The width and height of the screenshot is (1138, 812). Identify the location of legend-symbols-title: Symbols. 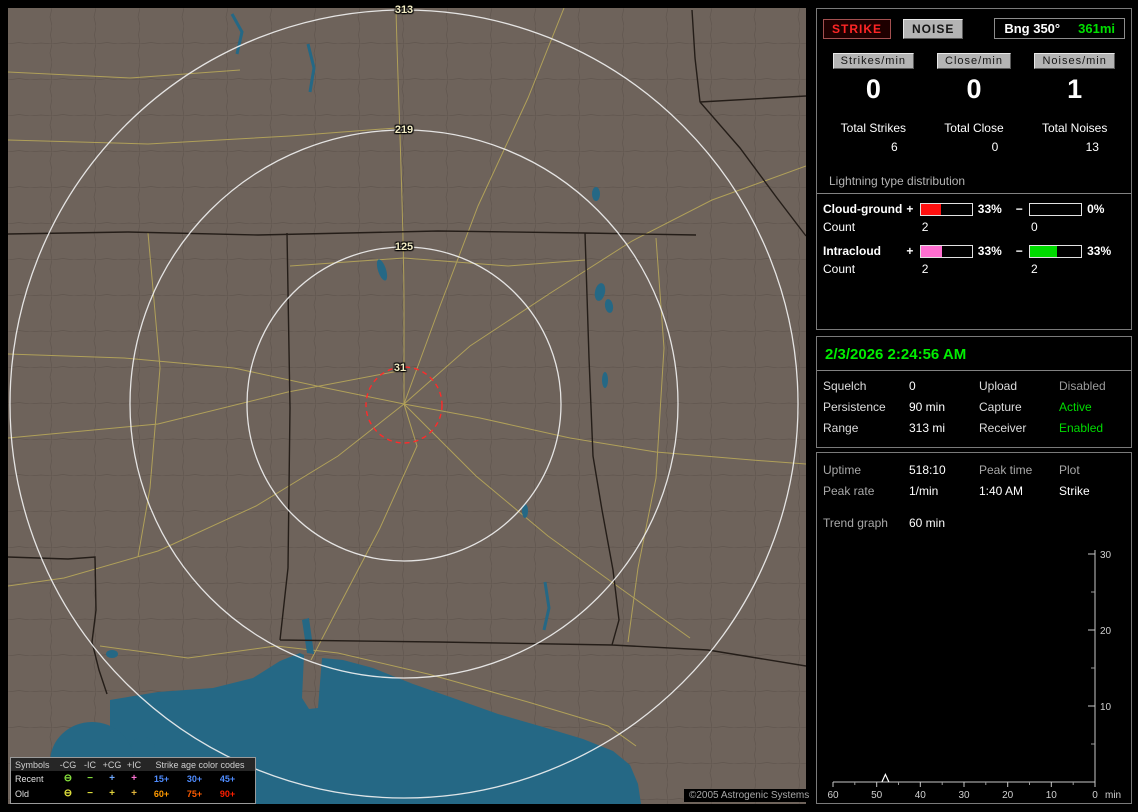
(32, 764).